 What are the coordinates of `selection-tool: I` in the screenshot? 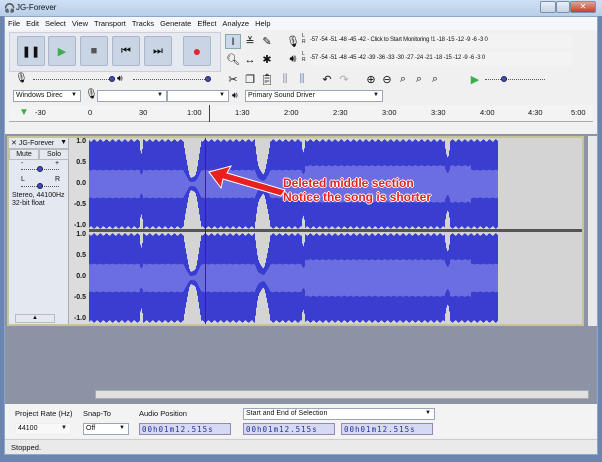 It's located at (233, 41).